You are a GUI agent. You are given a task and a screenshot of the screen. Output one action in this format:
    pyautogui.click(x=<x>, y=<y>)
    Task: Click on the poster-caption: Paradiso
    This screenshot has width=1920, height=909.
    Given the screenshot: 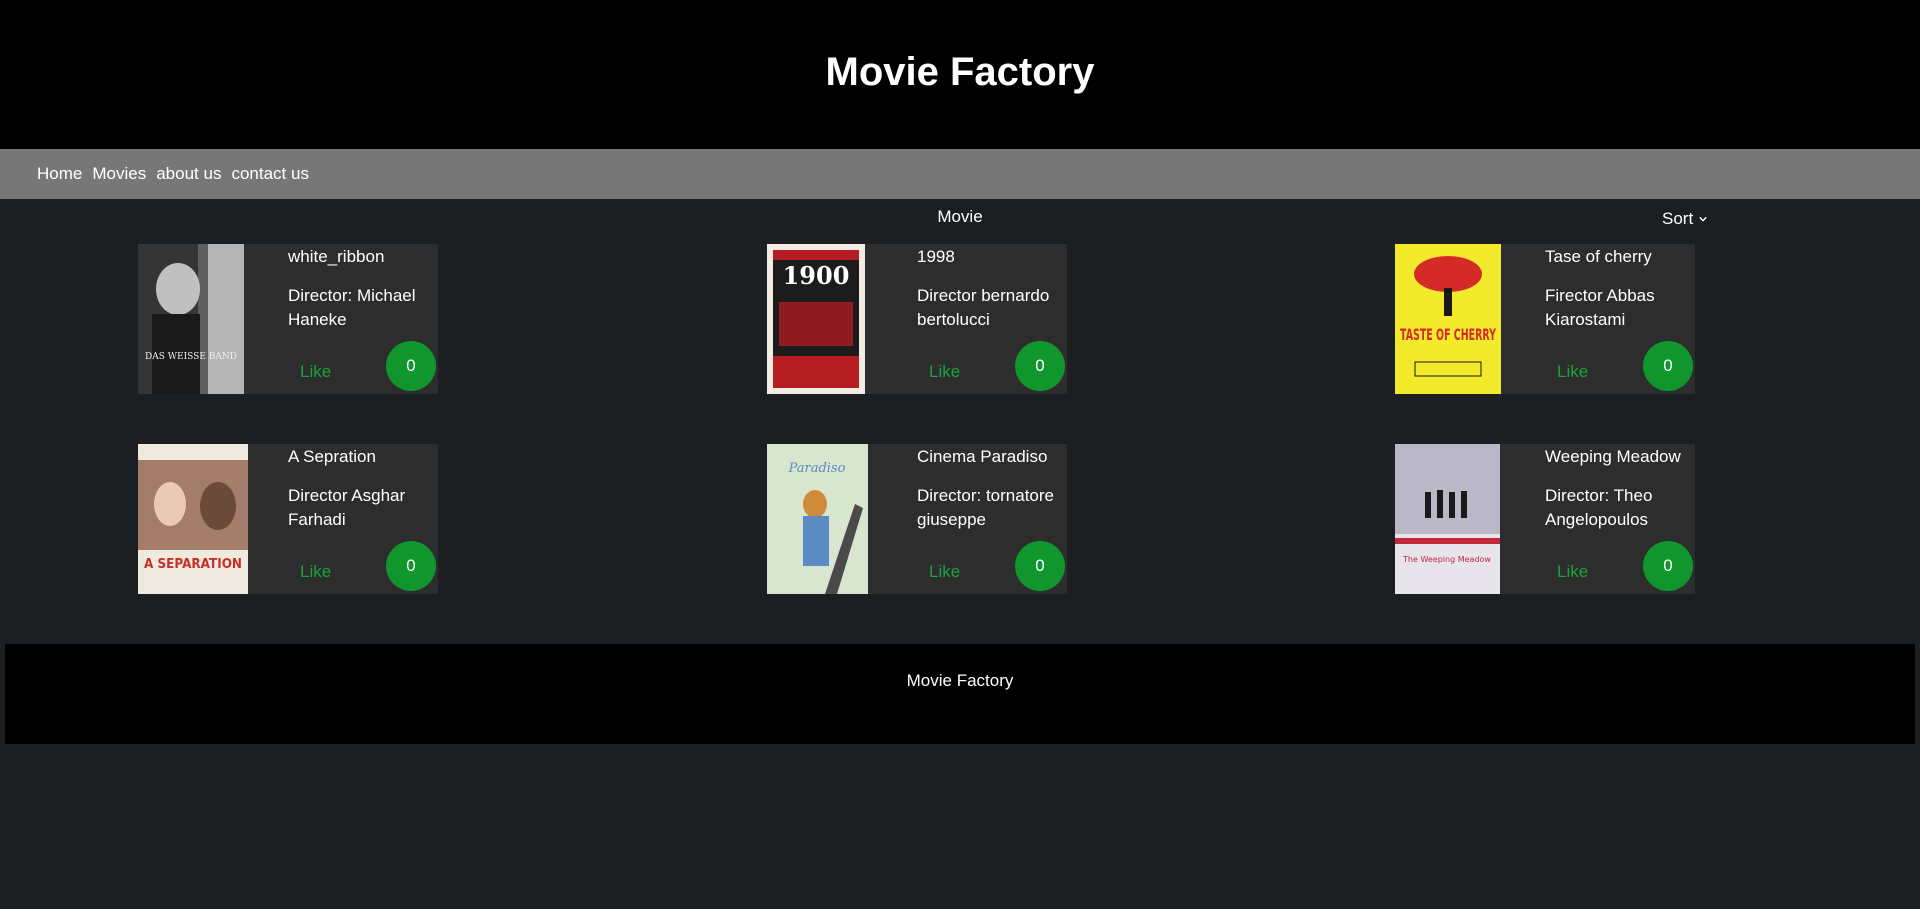 What is the action you would take?
    pyautogui.click(x=817, y=468)
    